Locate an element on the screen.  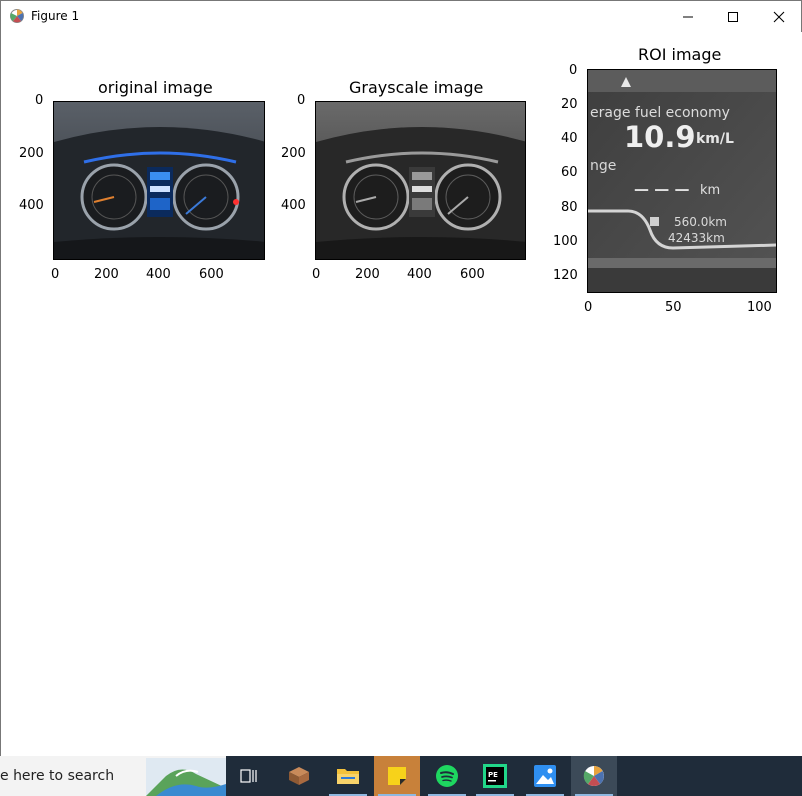
app-icon is located at coordinates (299, 776).